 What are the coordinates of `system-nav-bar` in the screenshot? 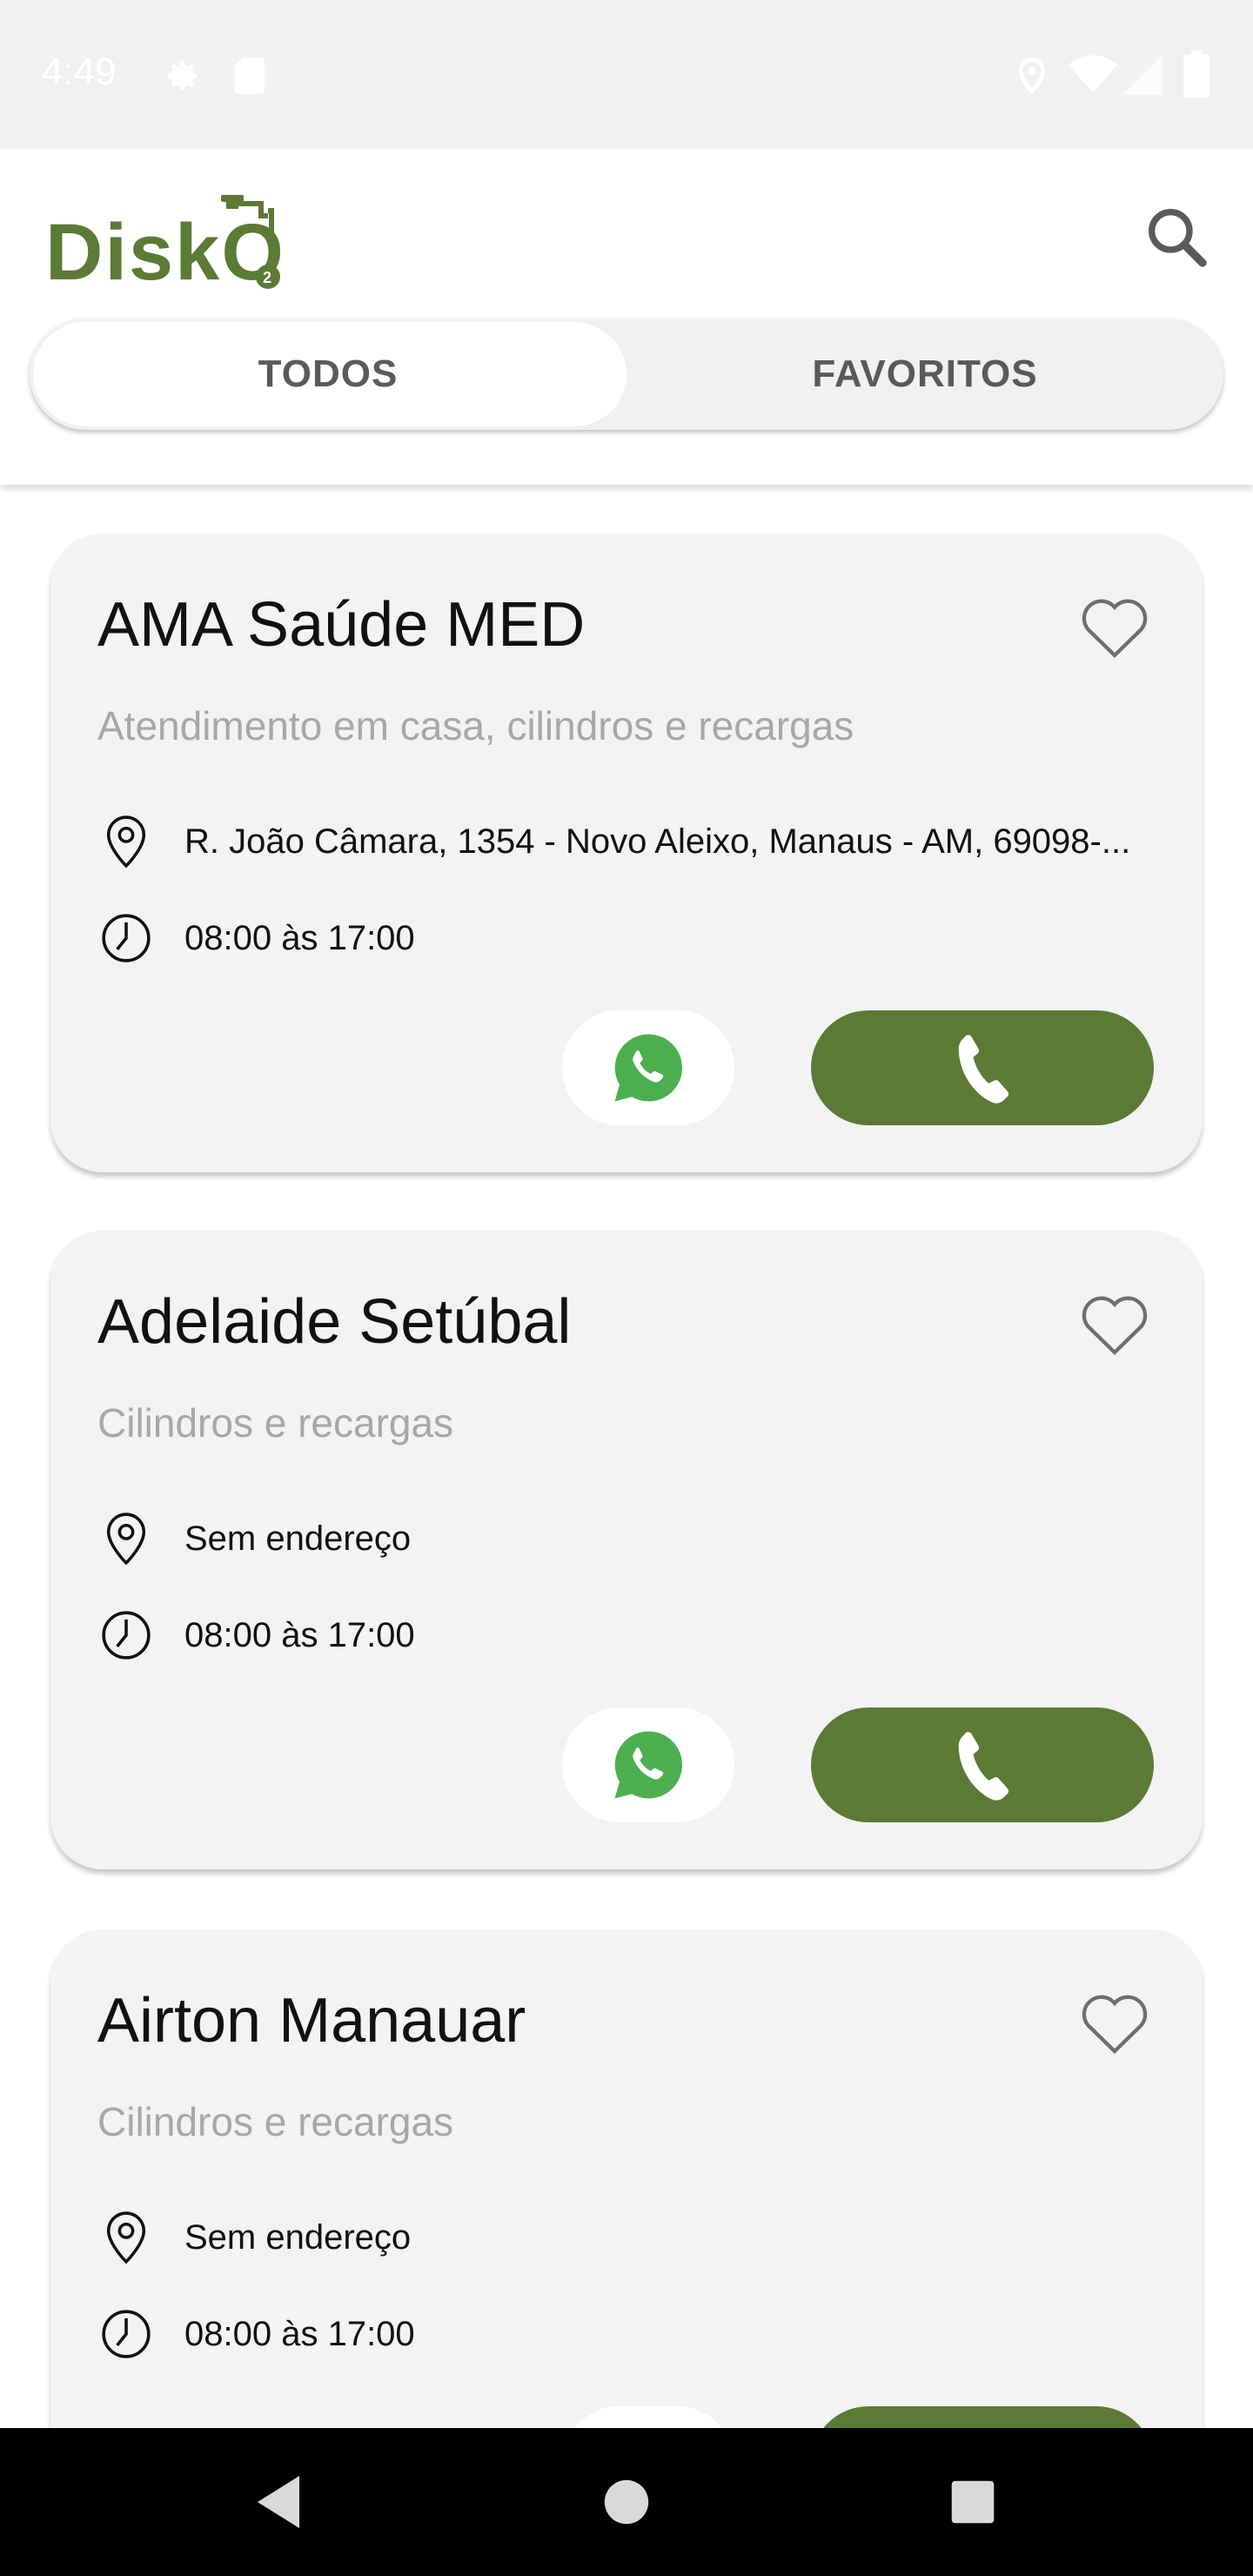 It's located at (626, 2502).